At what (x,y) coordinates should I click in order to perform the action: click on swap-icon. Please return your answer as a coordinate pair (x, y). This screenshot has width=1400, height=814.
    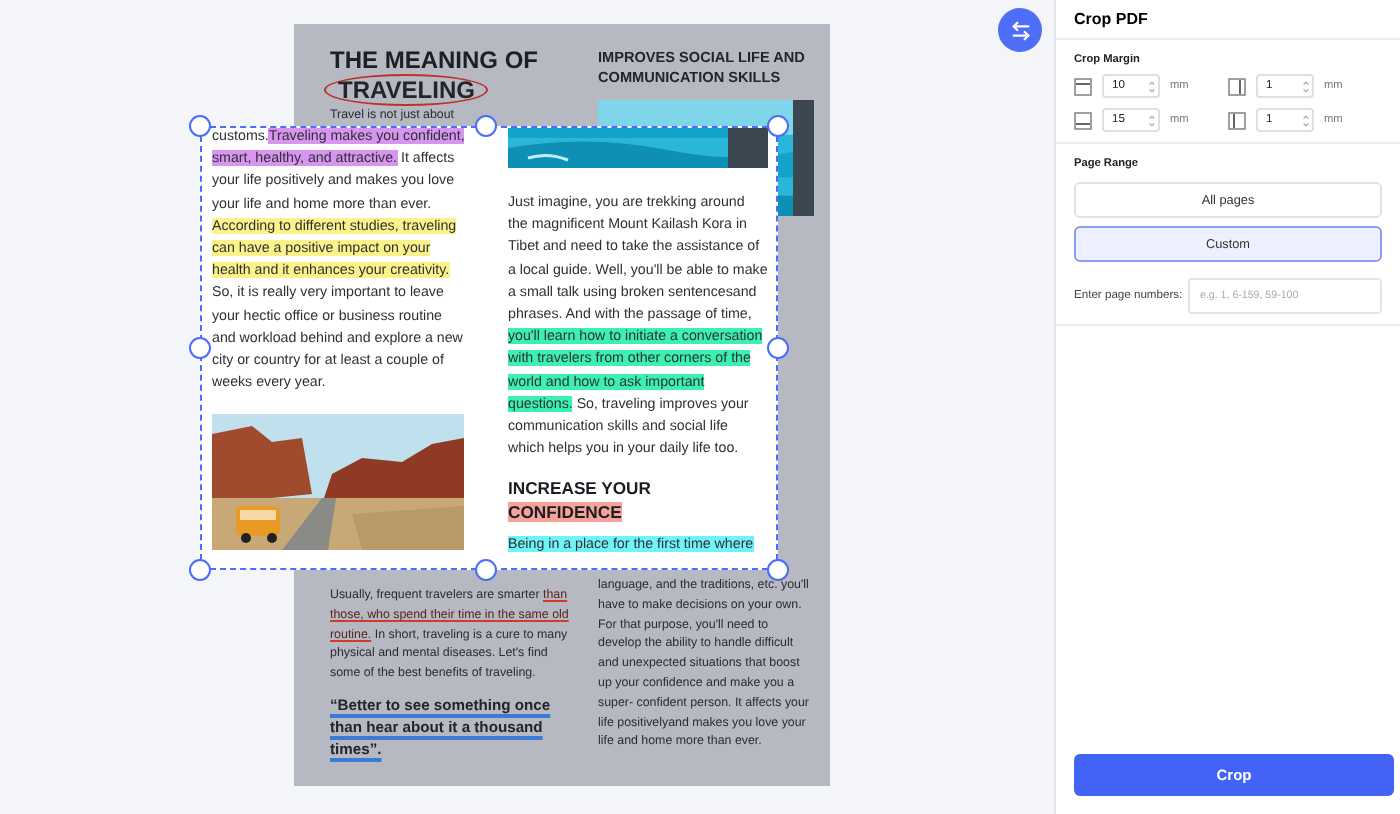
    Looking at the image, I should click on (1020, 30).